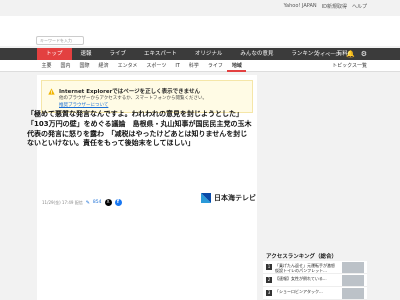 This screenshot has width=400, height=300. I want to click on facebook-share-icon: f, so click(118, 202).